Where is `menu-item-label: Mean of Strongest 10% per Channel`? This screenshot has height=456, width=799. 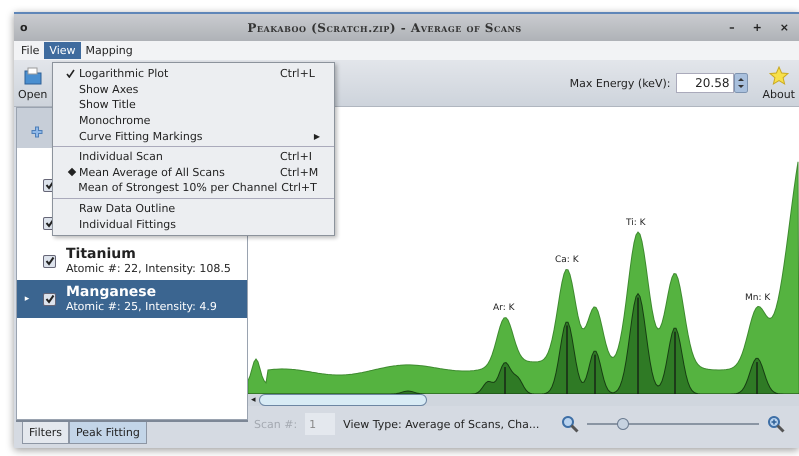 menu-item-label: Mean of Strongest 10% per Channel is located at coordinates (178, 187).